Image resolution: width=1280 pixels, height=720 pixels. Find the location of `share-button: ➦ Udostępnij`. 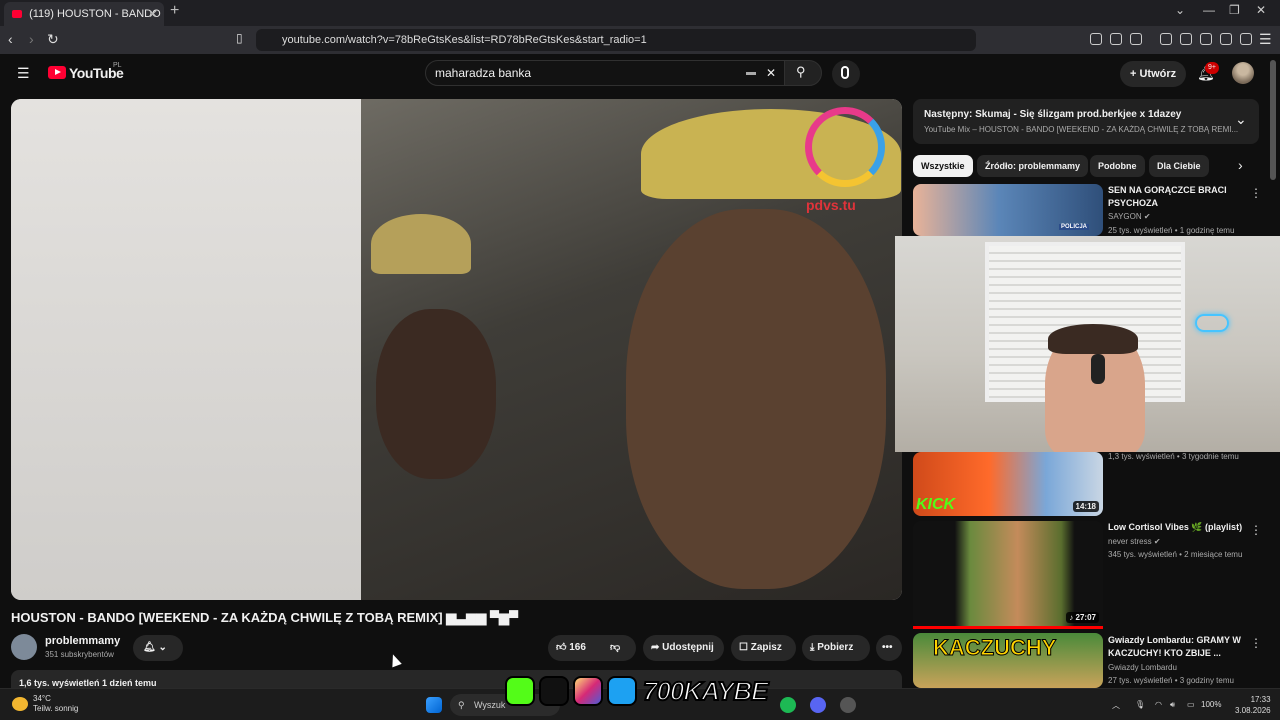

share-button: ➦ Udostępnij is located at coordinates (683, 648).